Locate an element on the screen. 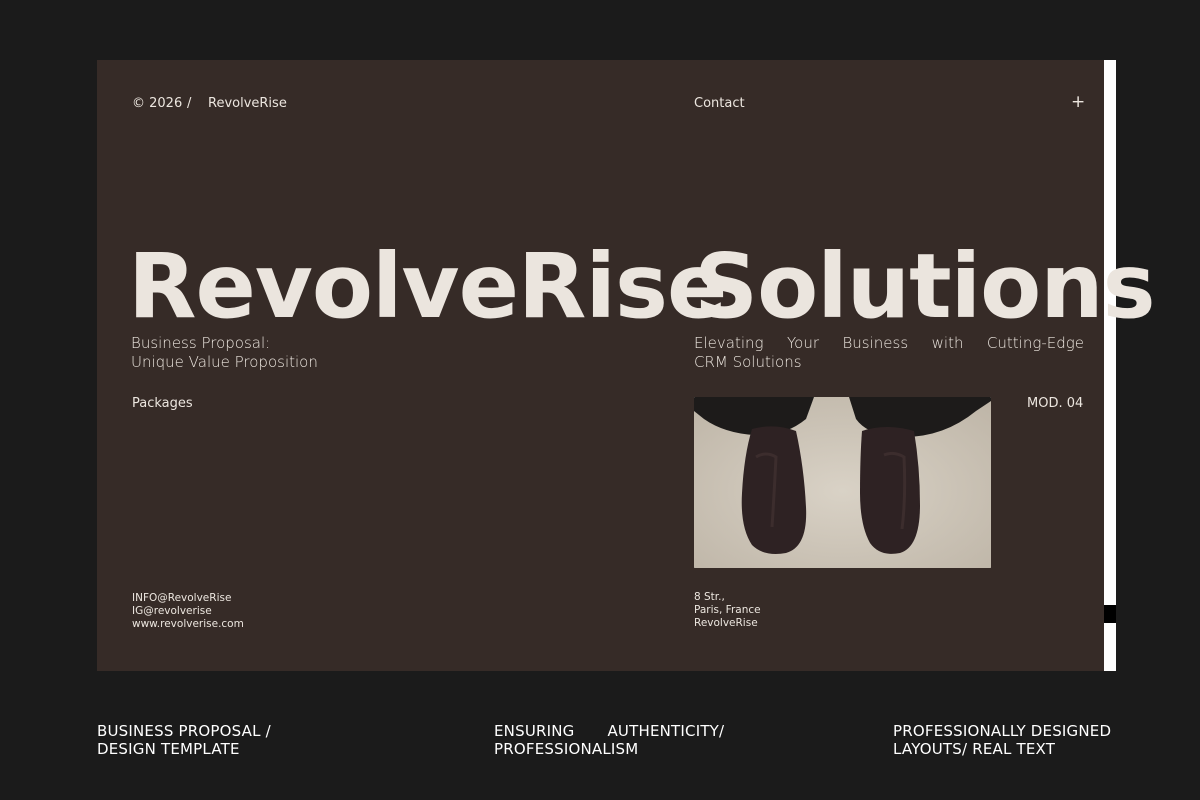 The width and height of the screenshot is (1200, 800). instagram-link: IG@revolverise is located at coordinates (188, 611).